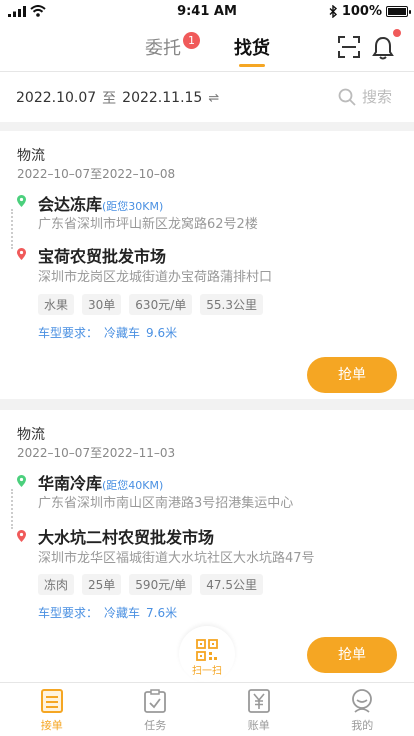 The height and width of the screenshot is (736, 414). Describe the element at coordinates (258, 701) in the screenshot. I see `yen-bill-icon` at that location.